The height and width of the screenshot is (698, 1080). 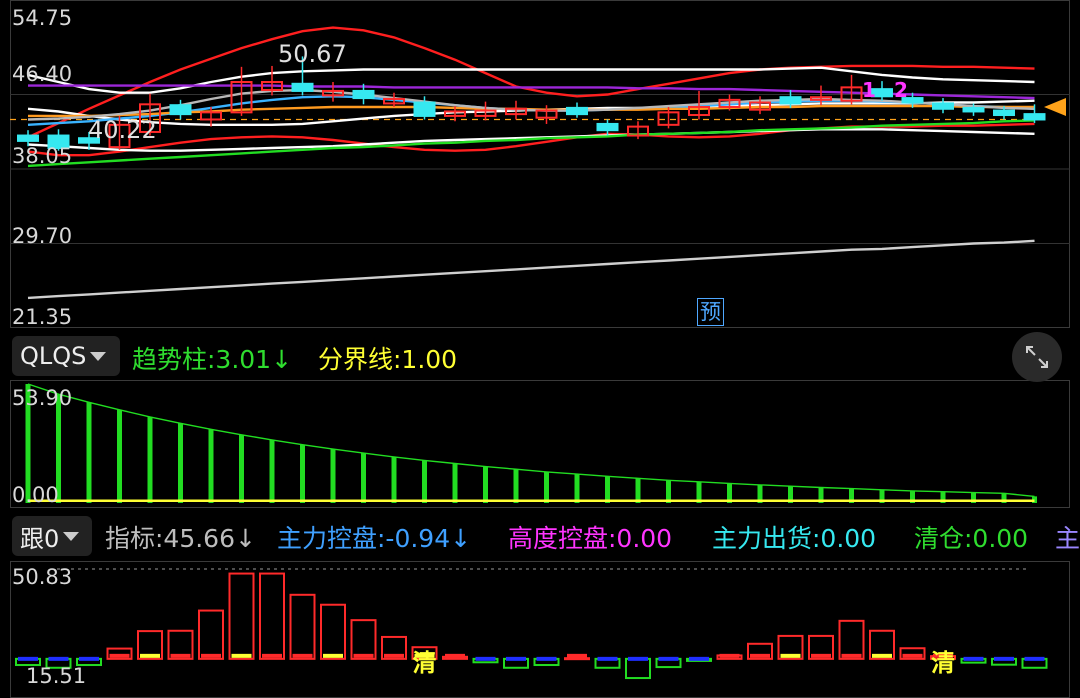 I want to click on expand-button, so click(x=1037, y=357).